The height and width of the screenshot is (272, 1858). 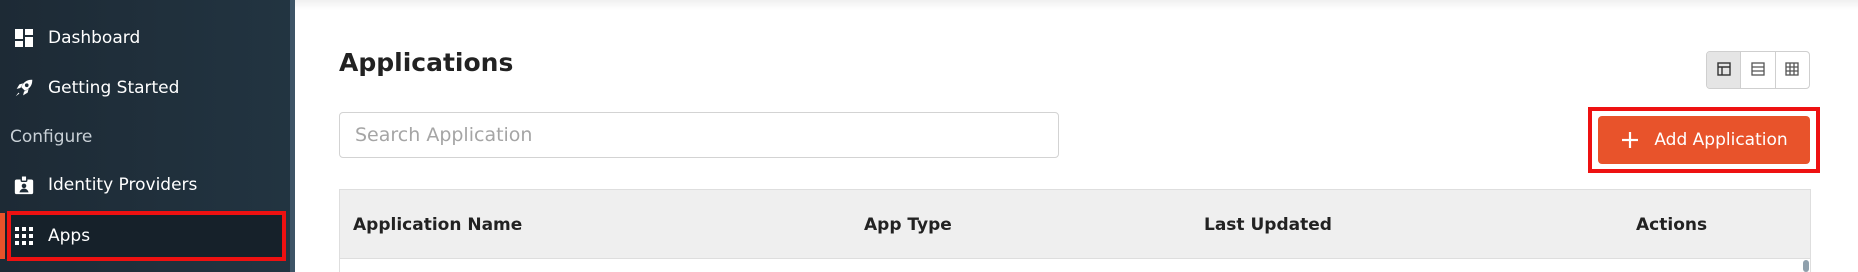 I want to click on search-input, so click(x=699, y=135).